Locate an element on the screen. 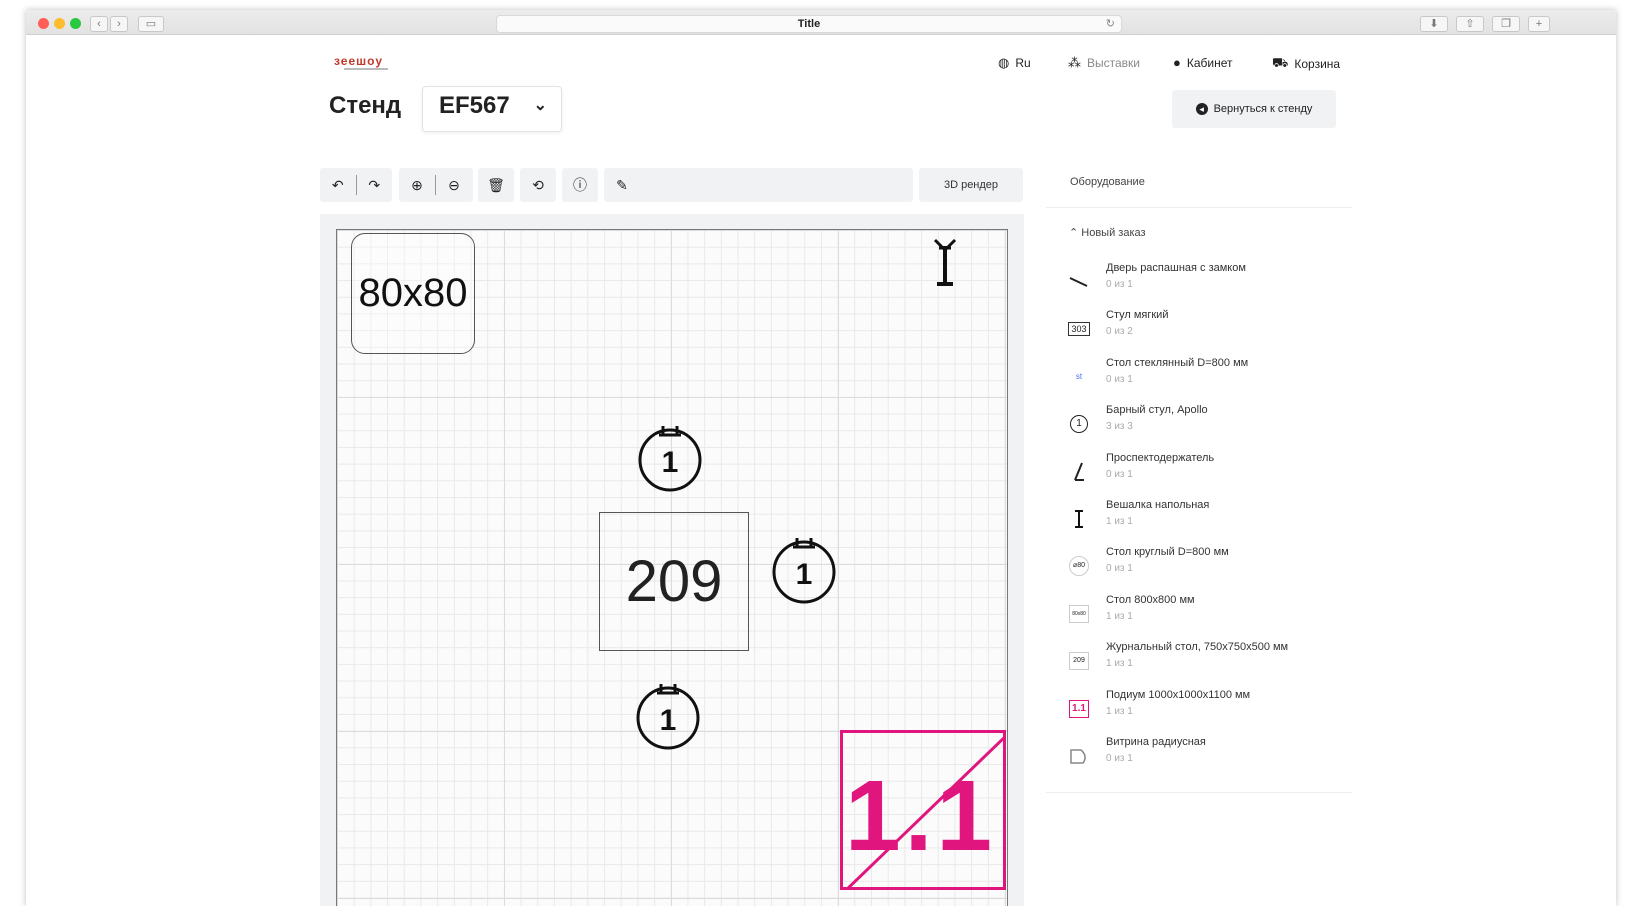 The height and width of the screenshot is (906, 1630). coffee-table-badge: 209 is located at coordinates (1079, 661).